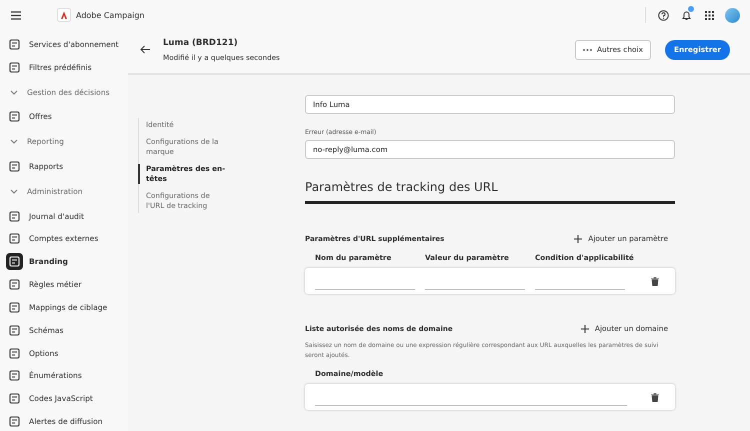  I want to click on help-icon, so click(663, 15).